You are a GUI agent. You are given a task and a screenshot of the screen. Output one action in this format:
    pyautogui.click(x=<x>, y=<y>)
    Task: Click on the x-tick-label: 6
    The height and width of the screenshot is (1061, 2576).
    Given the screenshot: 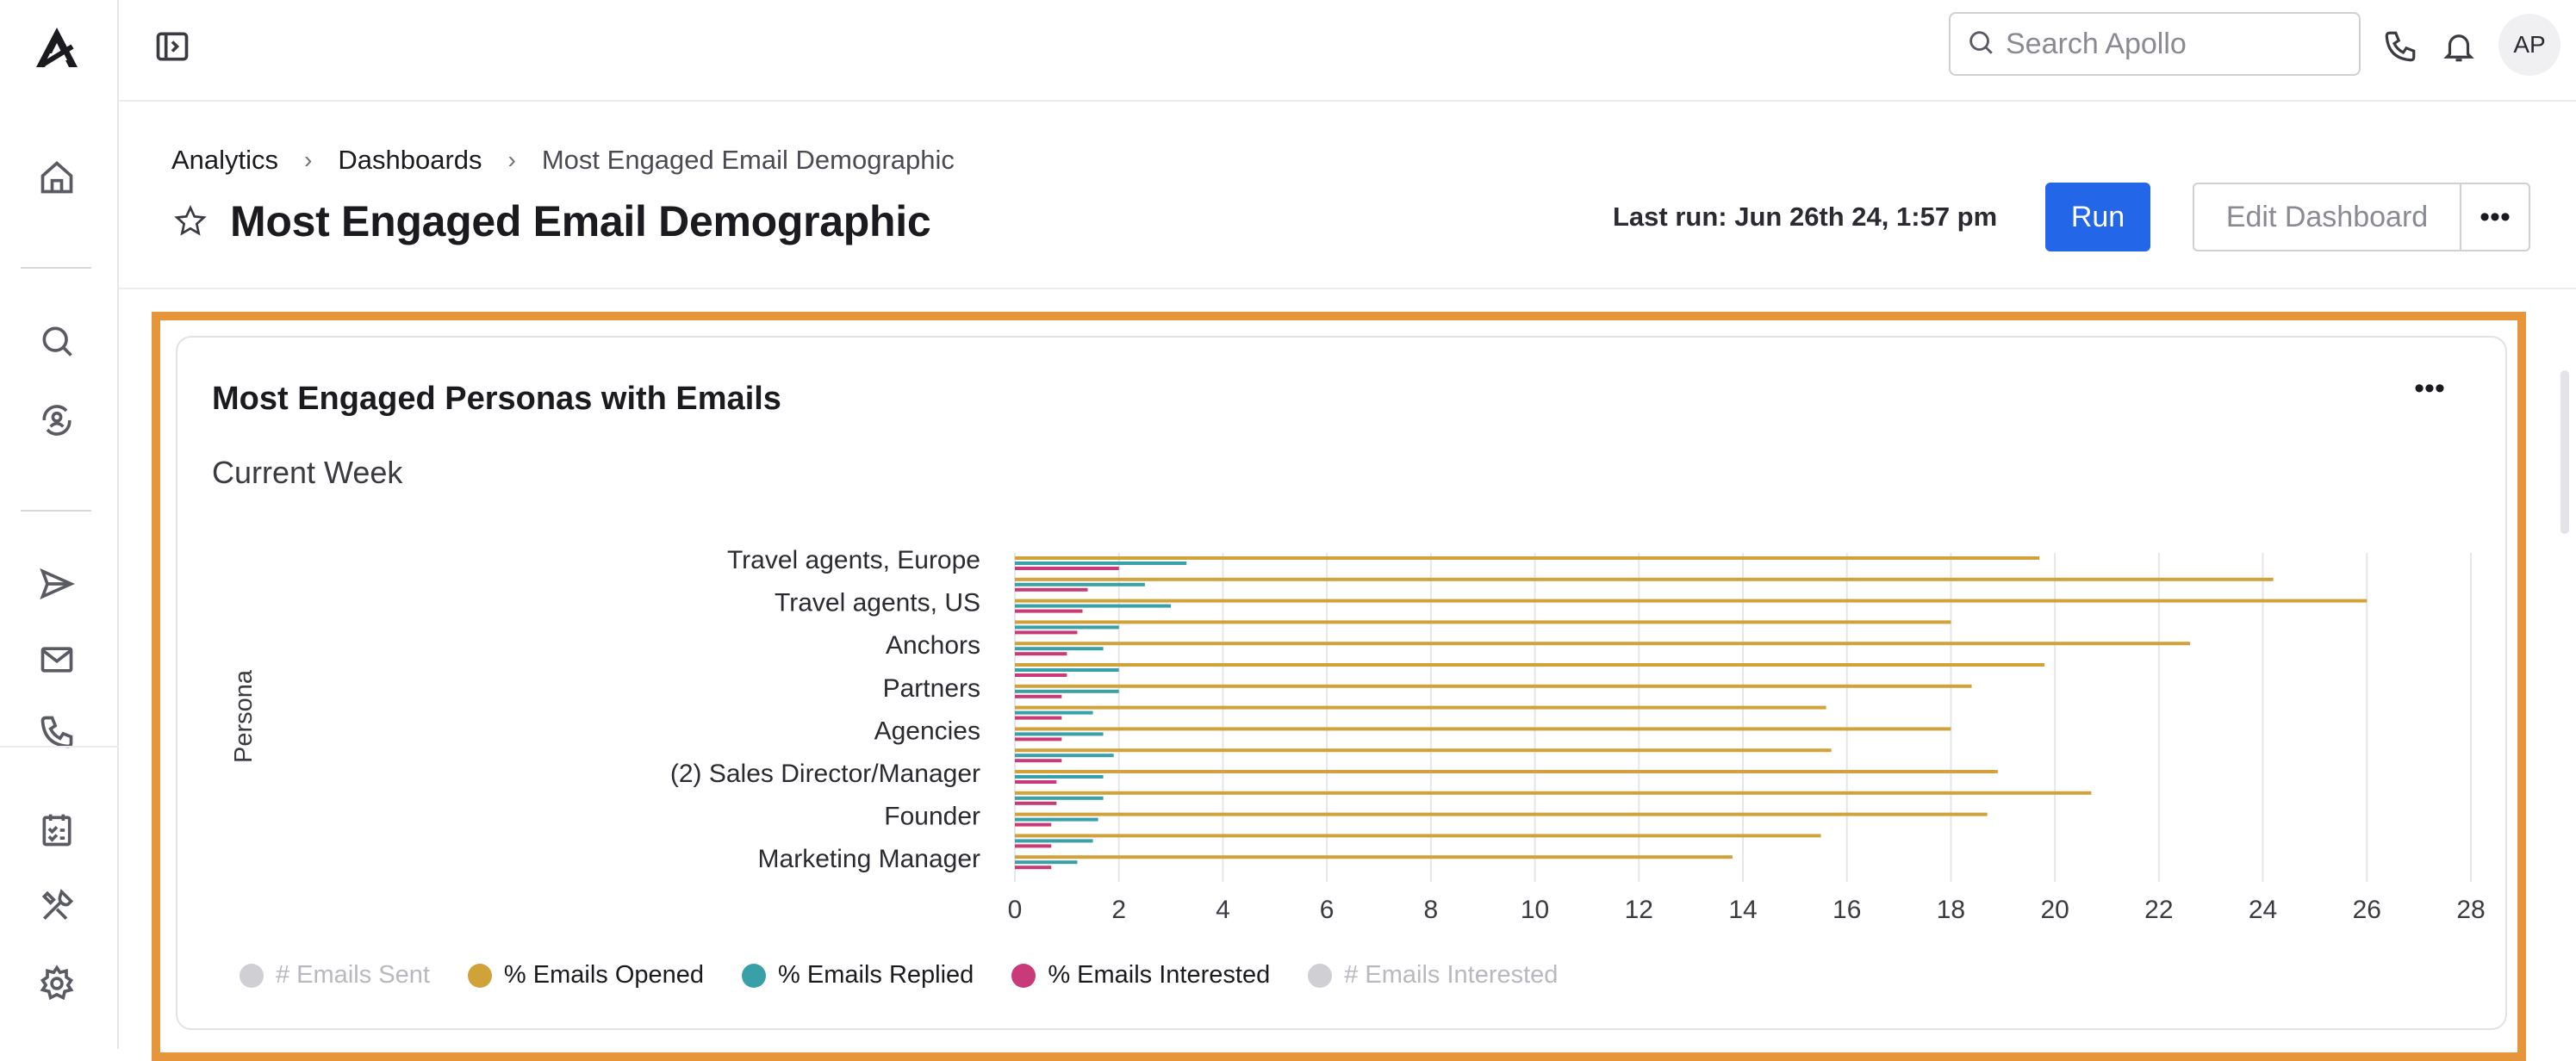 What is the action you would take?
    pyautogui.click(x=1328, y=910)
    